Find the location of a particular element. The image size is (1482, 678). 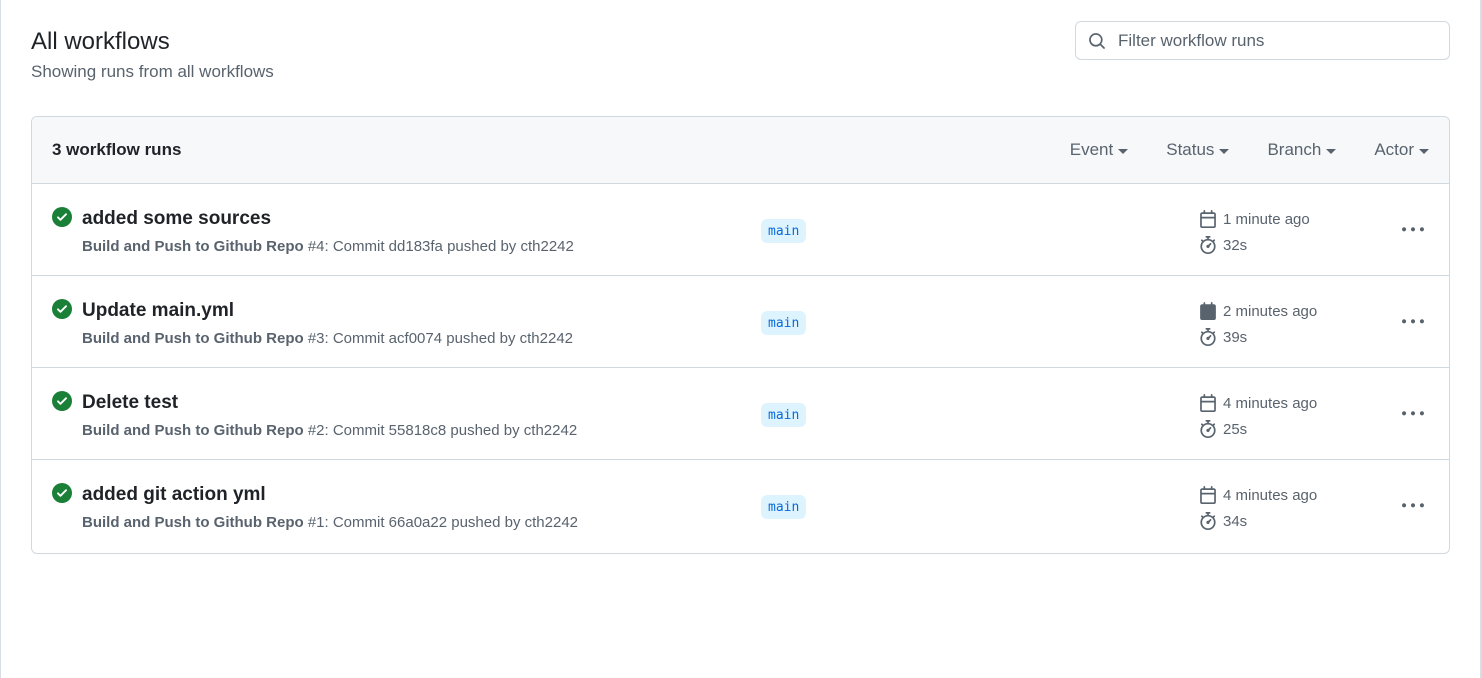

run-duration: 25s is located at coordinates (1235, 429).